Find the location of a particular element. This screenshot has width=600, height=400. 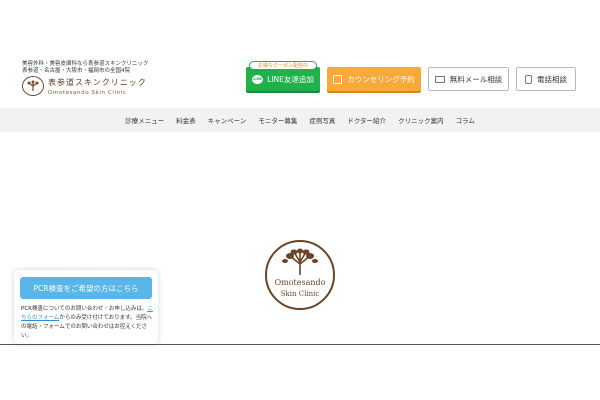

nav-item-doctors: ドクター紹介 is located at coordinates (366, 120).